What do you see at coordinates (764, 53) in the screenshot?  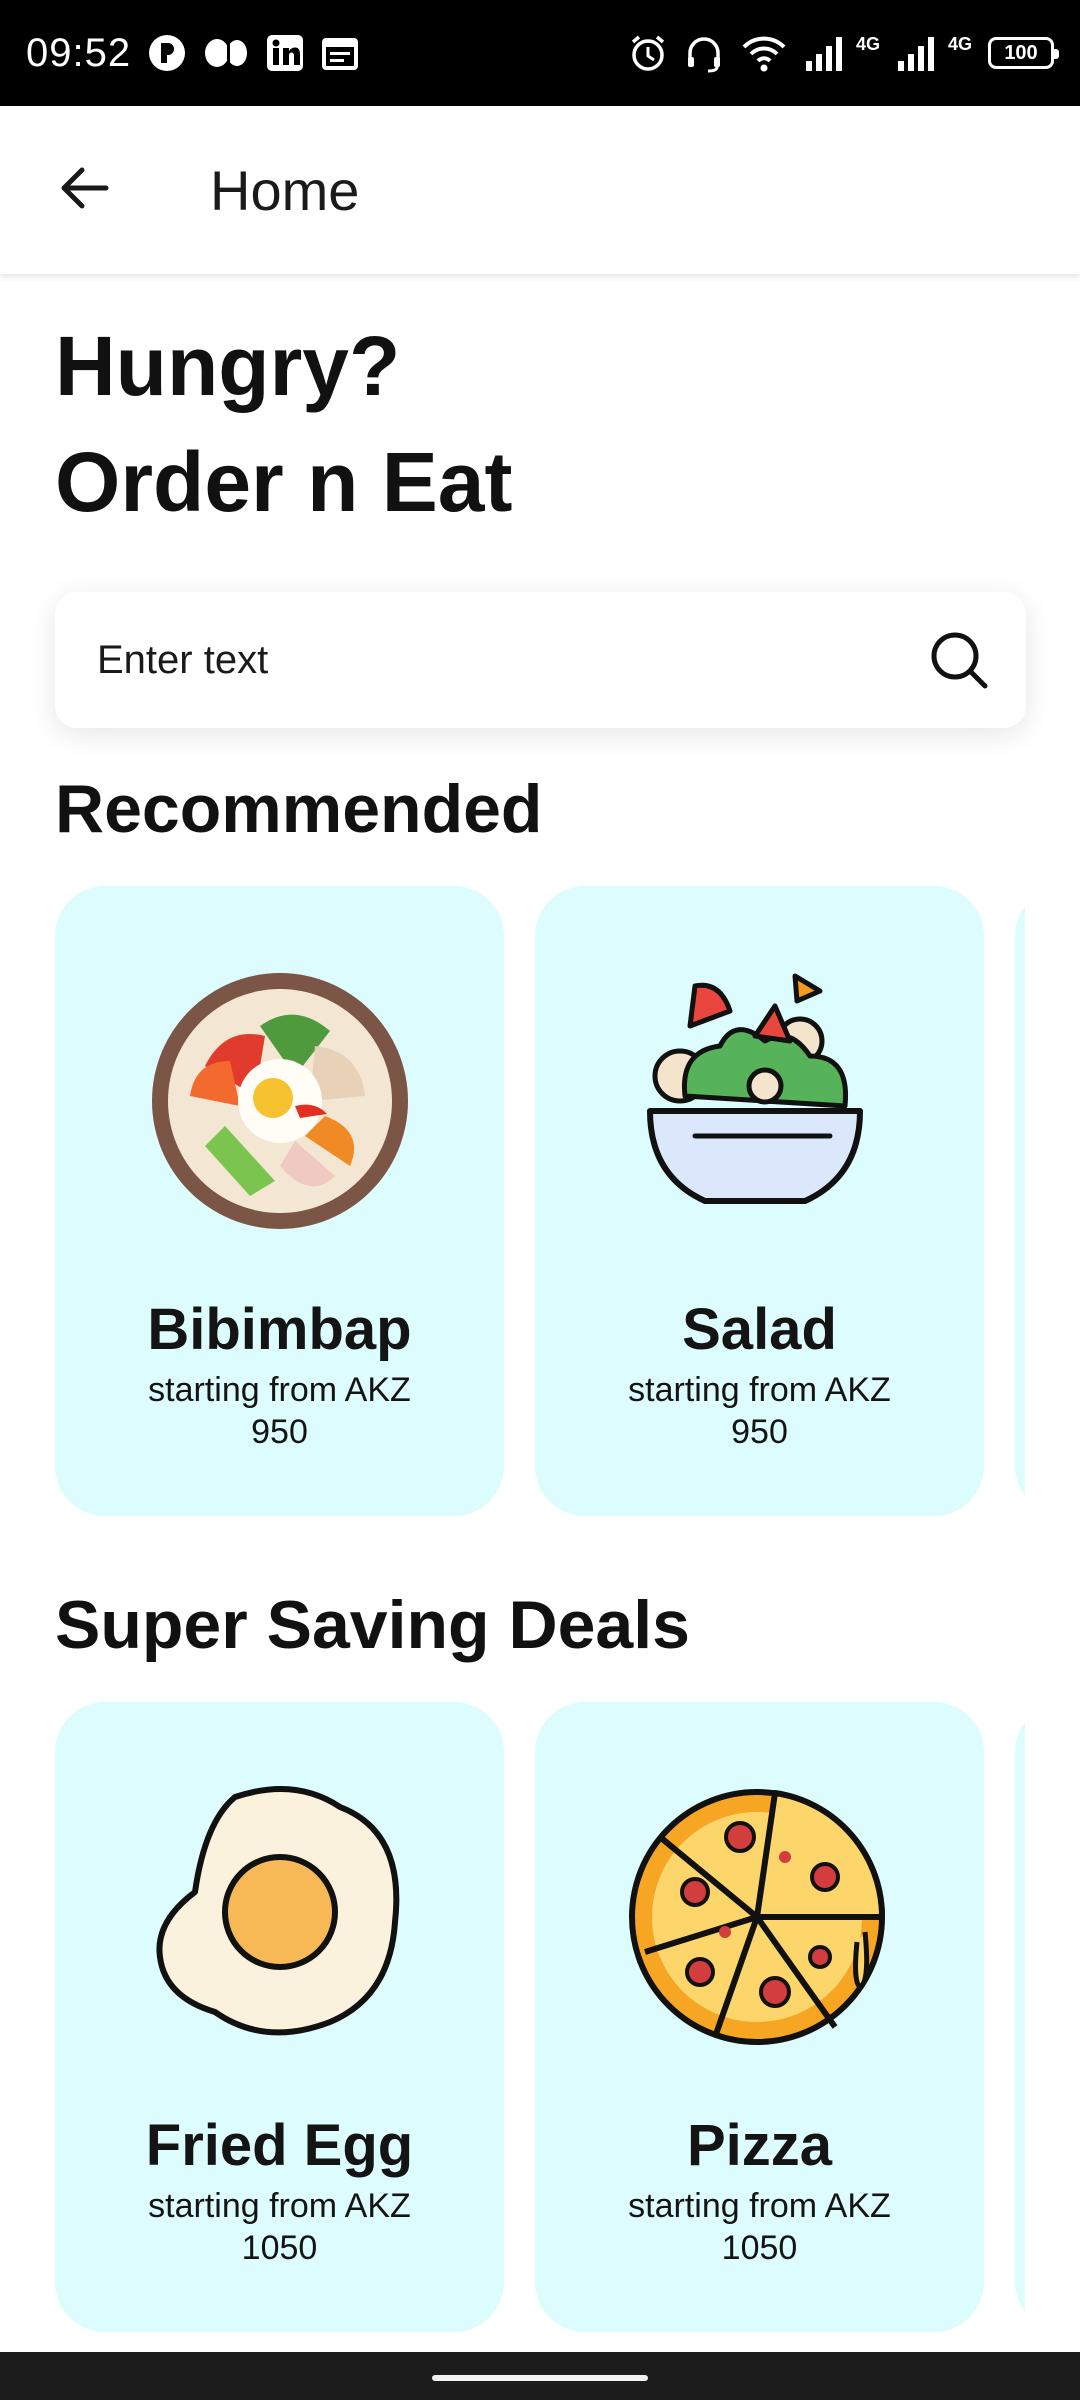 I see `wifi-icon` at bounding box center [764, 53].